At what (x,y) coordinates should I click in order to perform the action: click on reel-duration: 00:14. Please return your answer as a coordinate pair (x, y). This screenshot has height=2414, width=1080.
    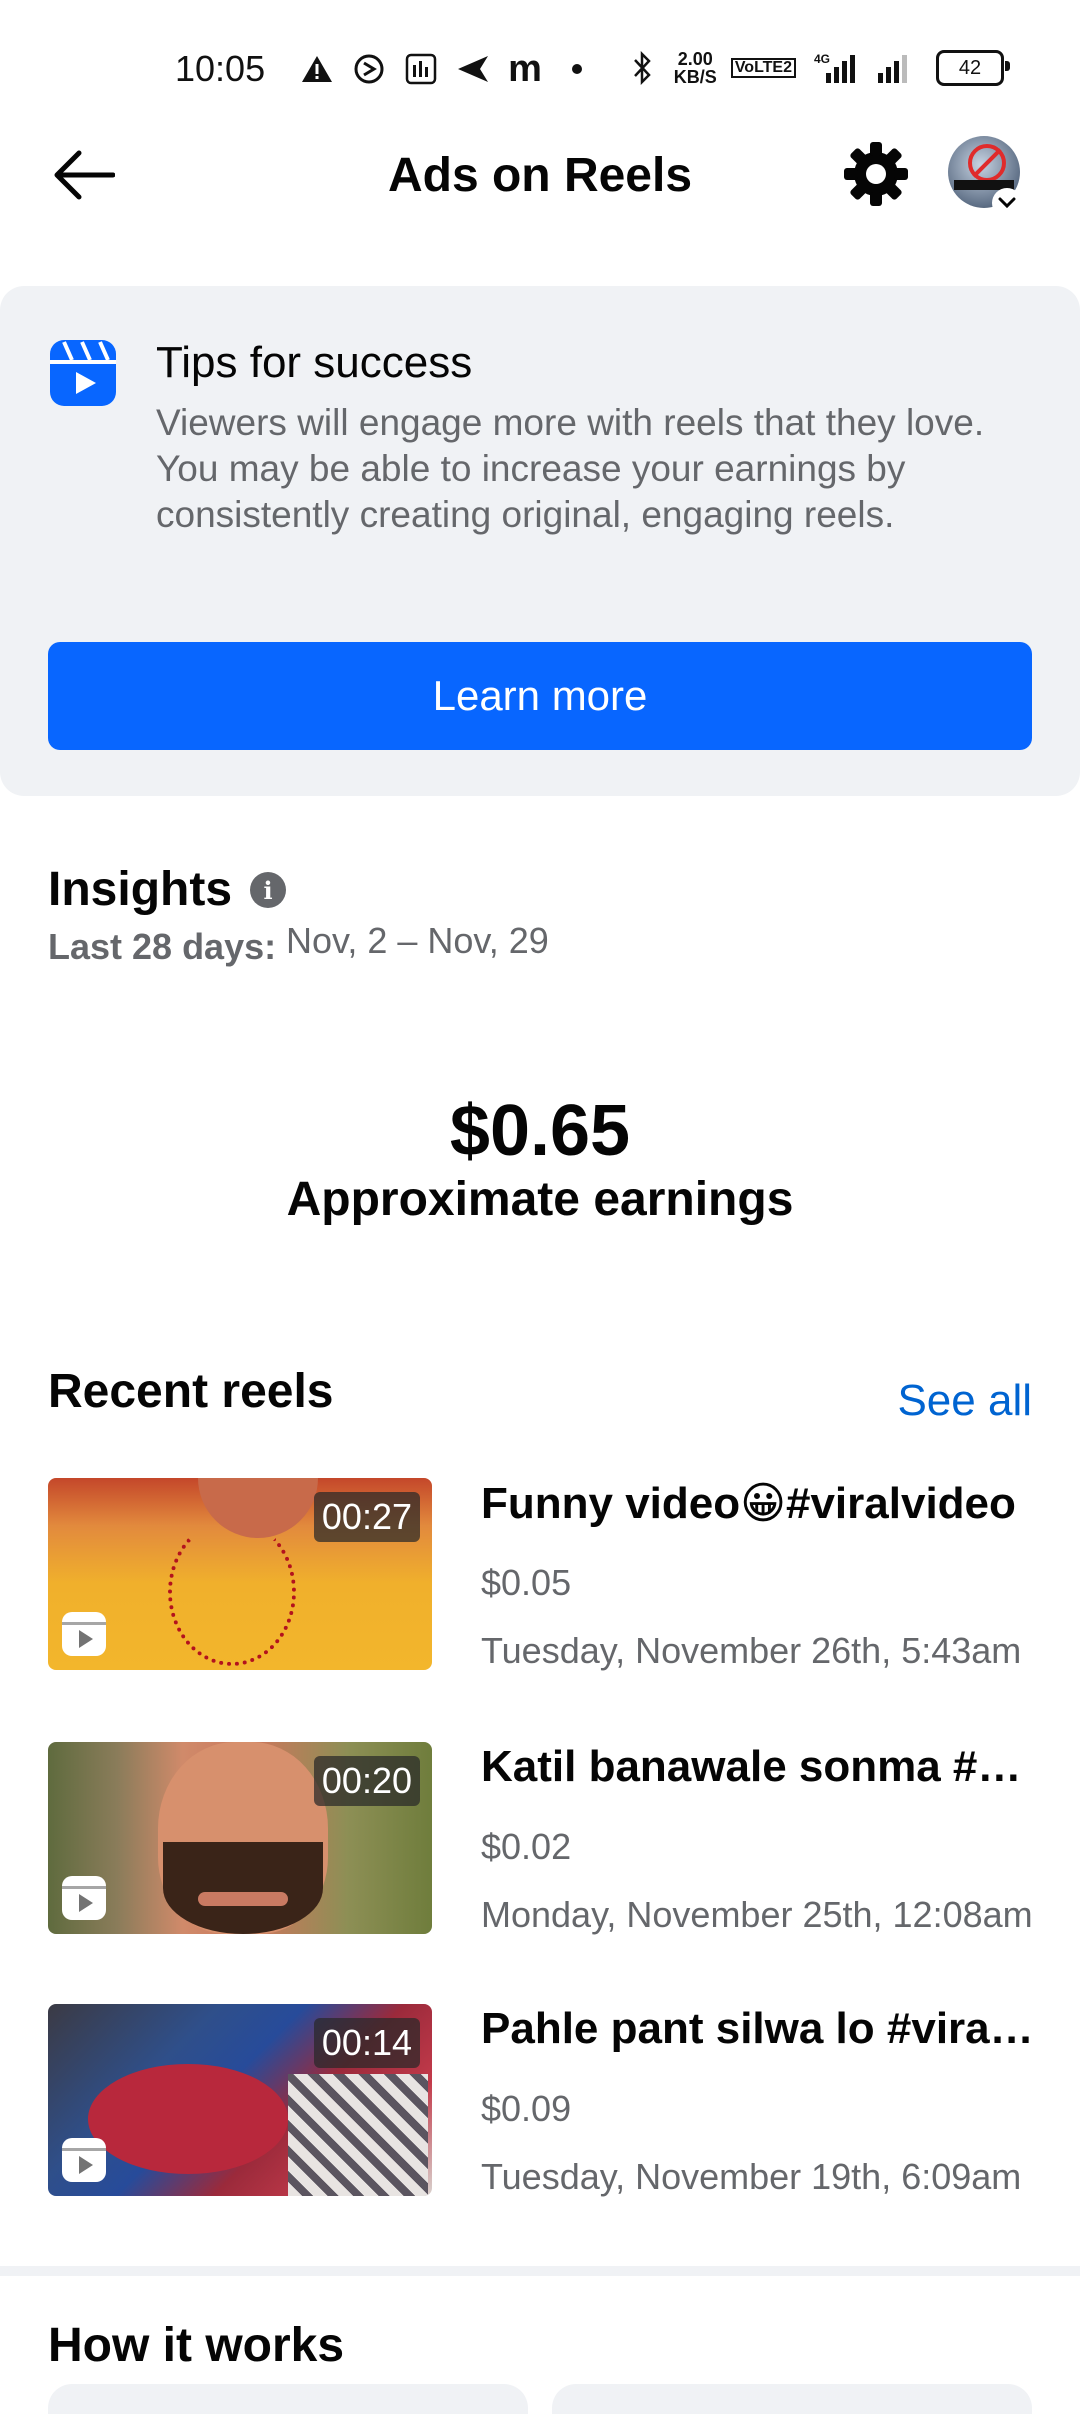
    Looking at the image, I should click on (366, 2043).